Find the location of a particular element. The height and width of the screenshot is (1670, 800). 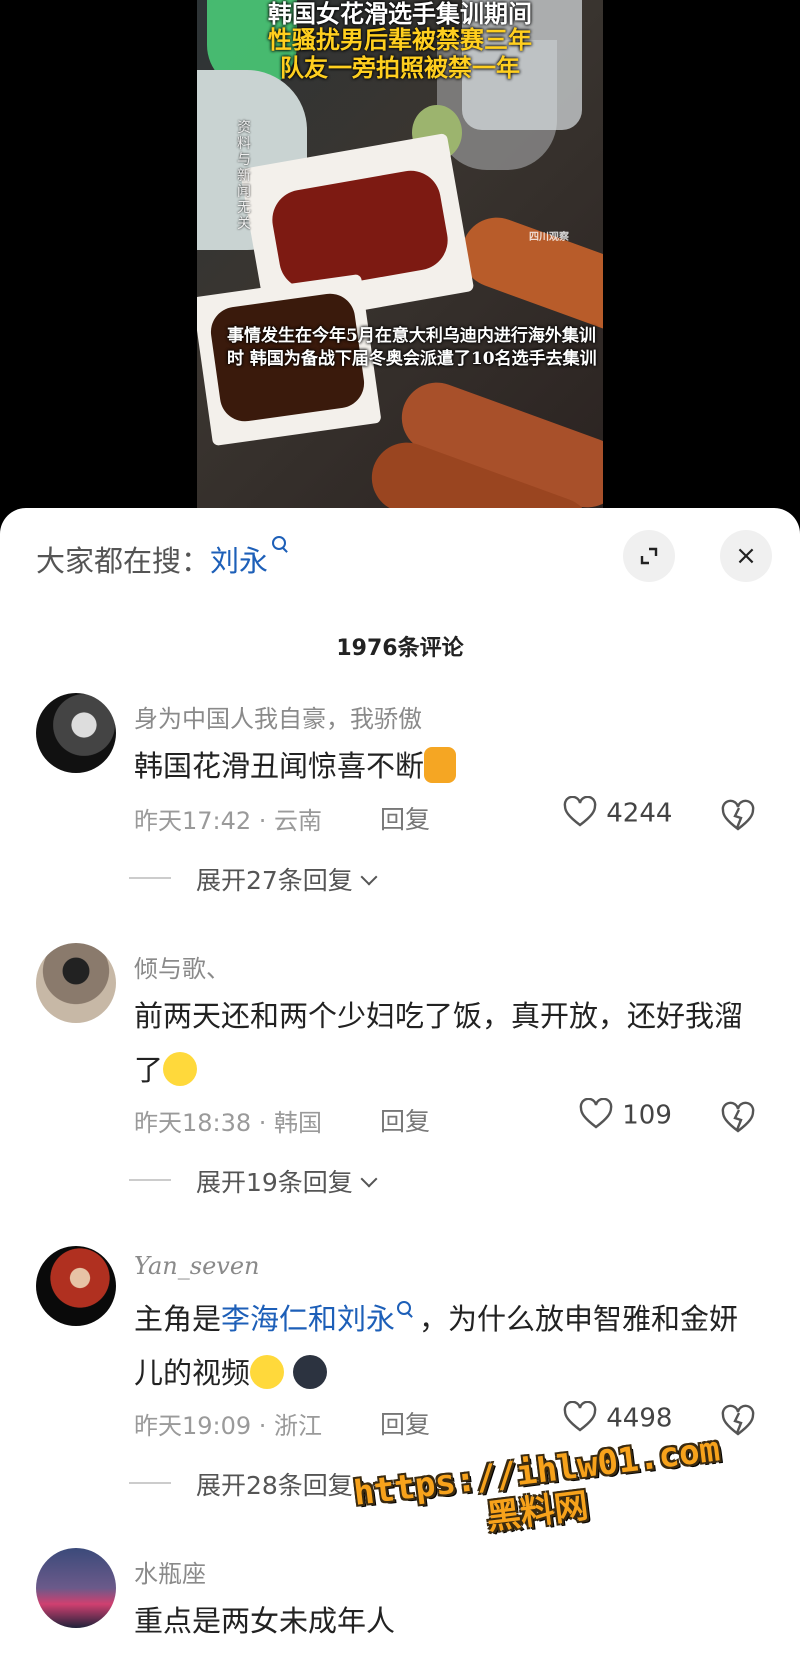

comment-text: 主角是李海仁和刘永 ，为什么放申智雅和金妍儿的视频 is located at coordinates (444, 1346).